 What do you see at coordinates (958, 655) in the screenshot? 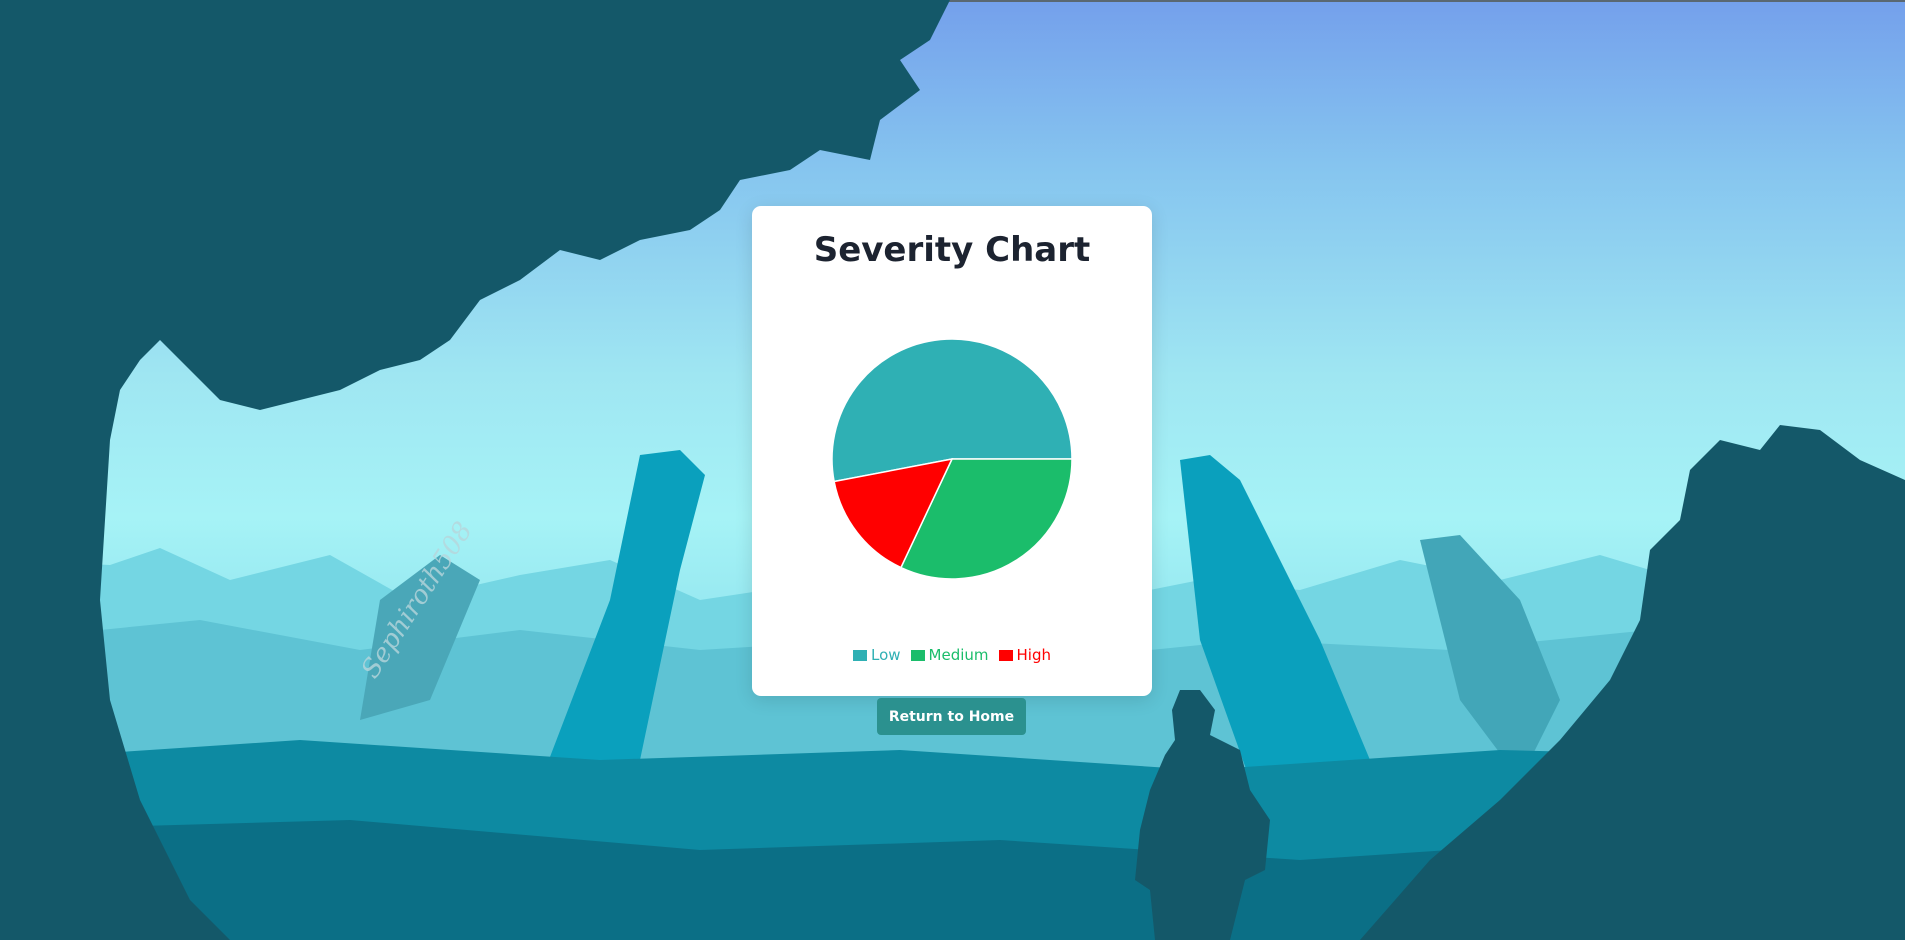
I see `legend-label: Medium` at bounding box center [958, 655].